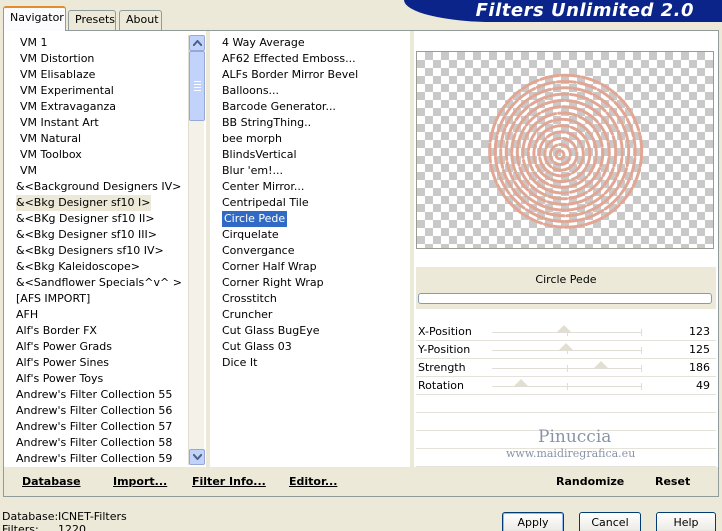  Describe the element at coordinates (99, 43) in the screenshot. I see `category-item: VM 1` at that location.